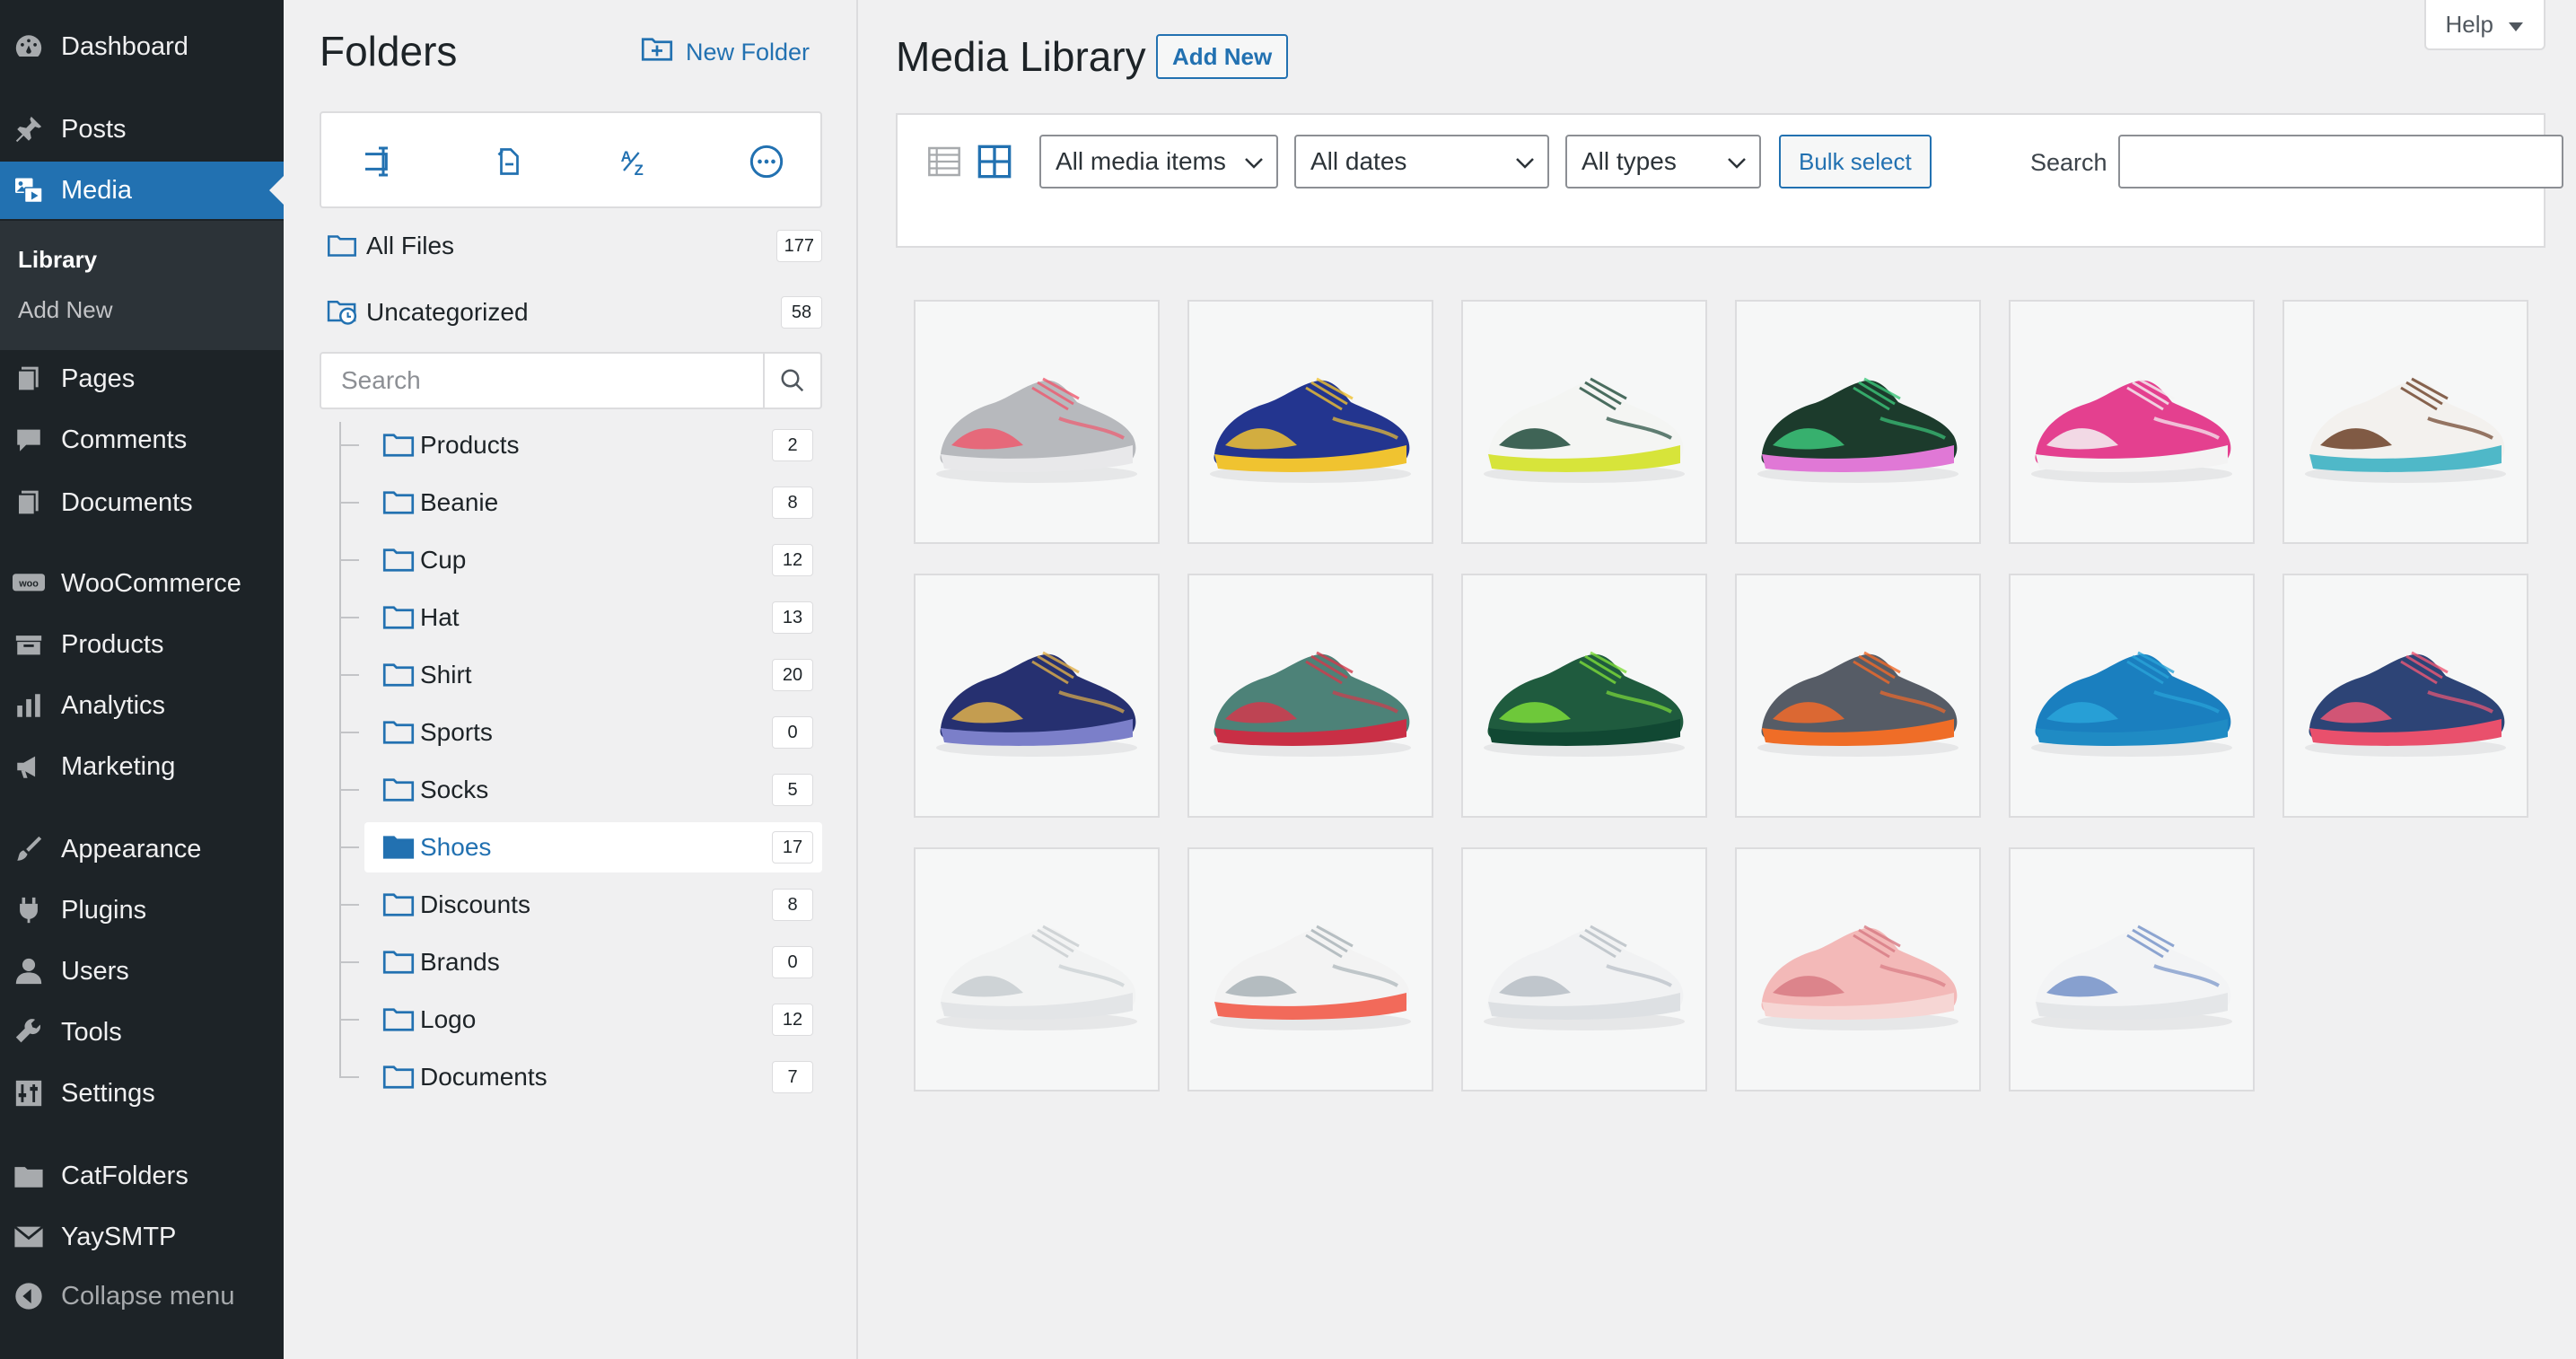  I want to click on sidebar-item-media: Media, so click(142, 190).